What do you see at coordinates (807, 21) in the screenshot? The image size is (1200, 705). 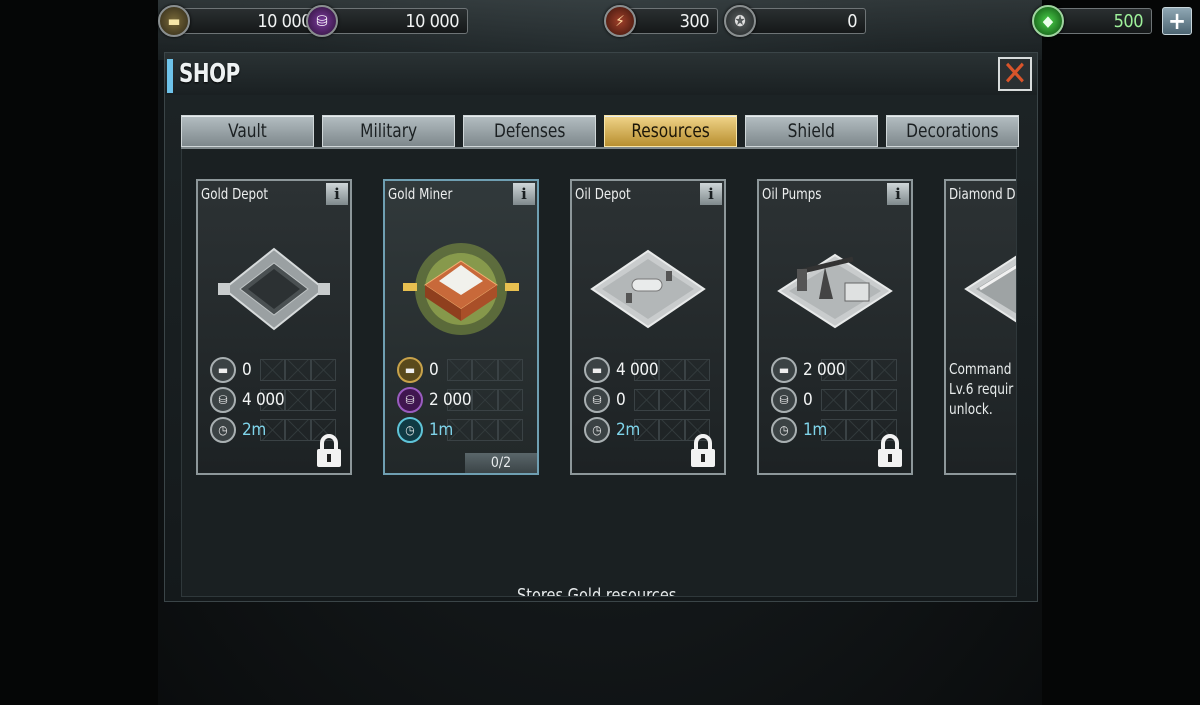 I see `medal-value: 0` at bounding box center [807, 21].